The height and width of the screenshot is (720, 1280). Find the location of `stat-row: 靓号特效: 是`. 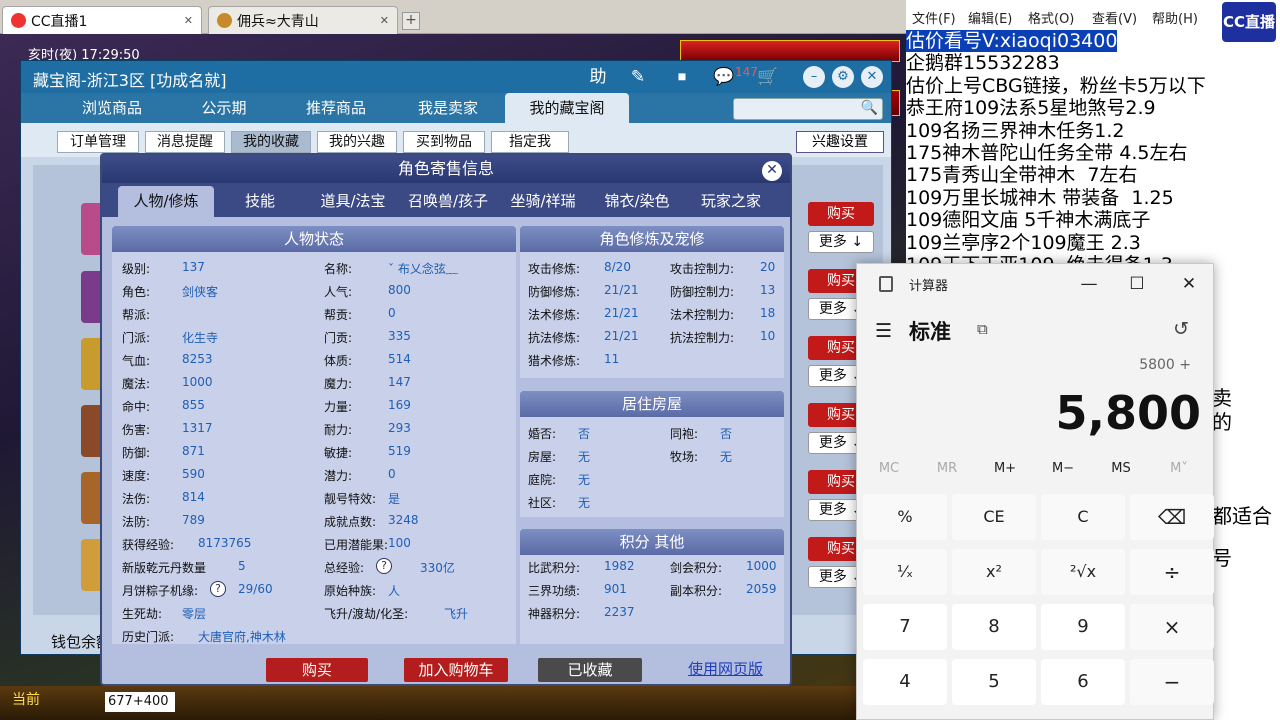

stat-row: 靓号特效: 是 is located at coordinates (362, 498).